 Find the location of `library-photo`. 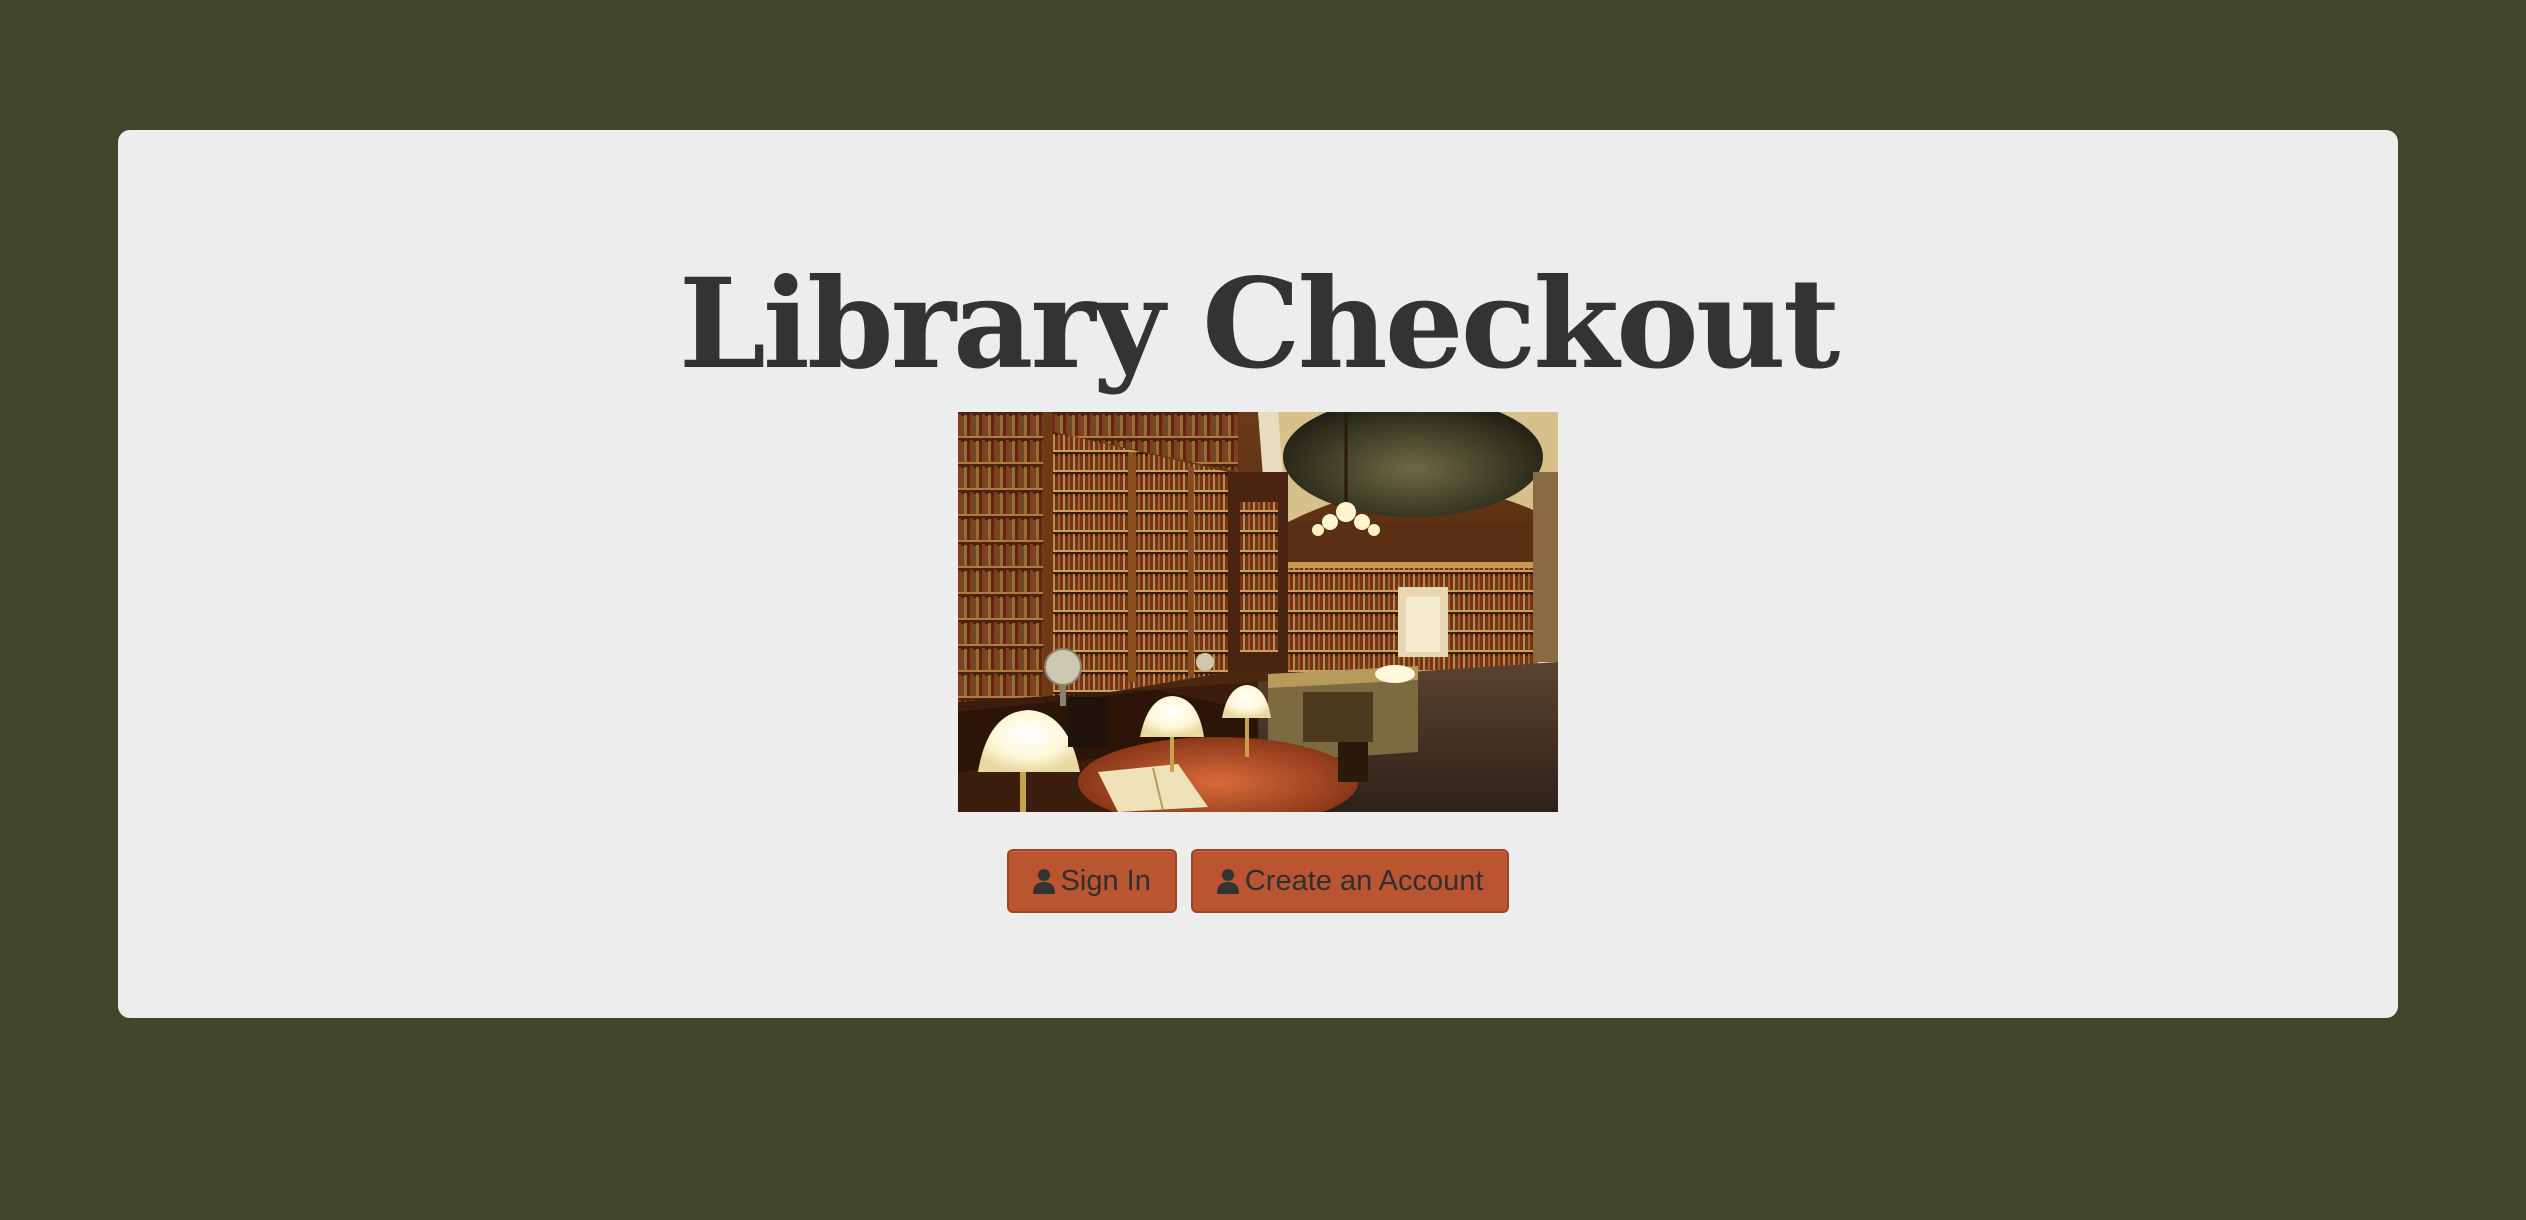

library-photo is located at coordinates (1258, 612).